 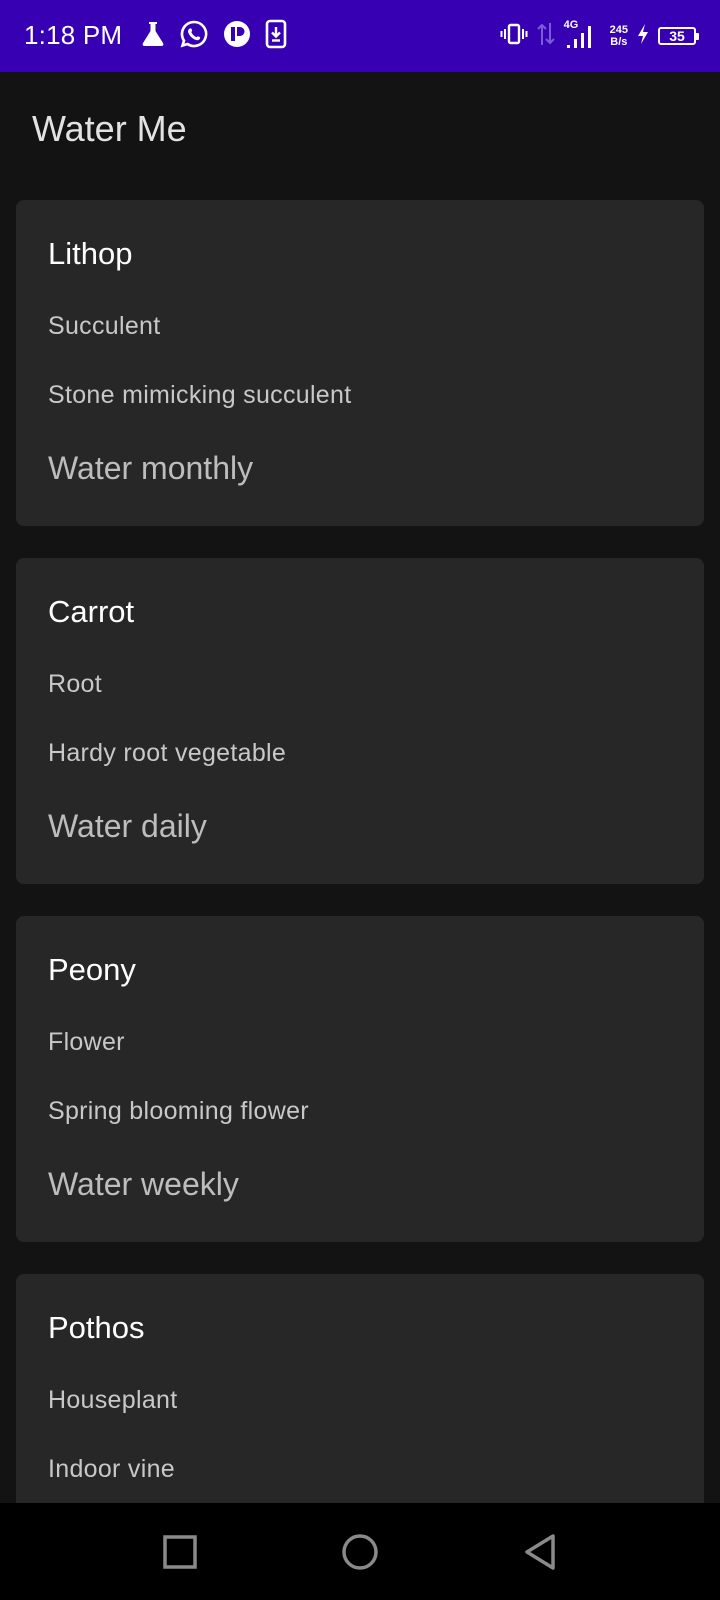 I want to click on whatsapp-icon, so click(x=194, y=36).